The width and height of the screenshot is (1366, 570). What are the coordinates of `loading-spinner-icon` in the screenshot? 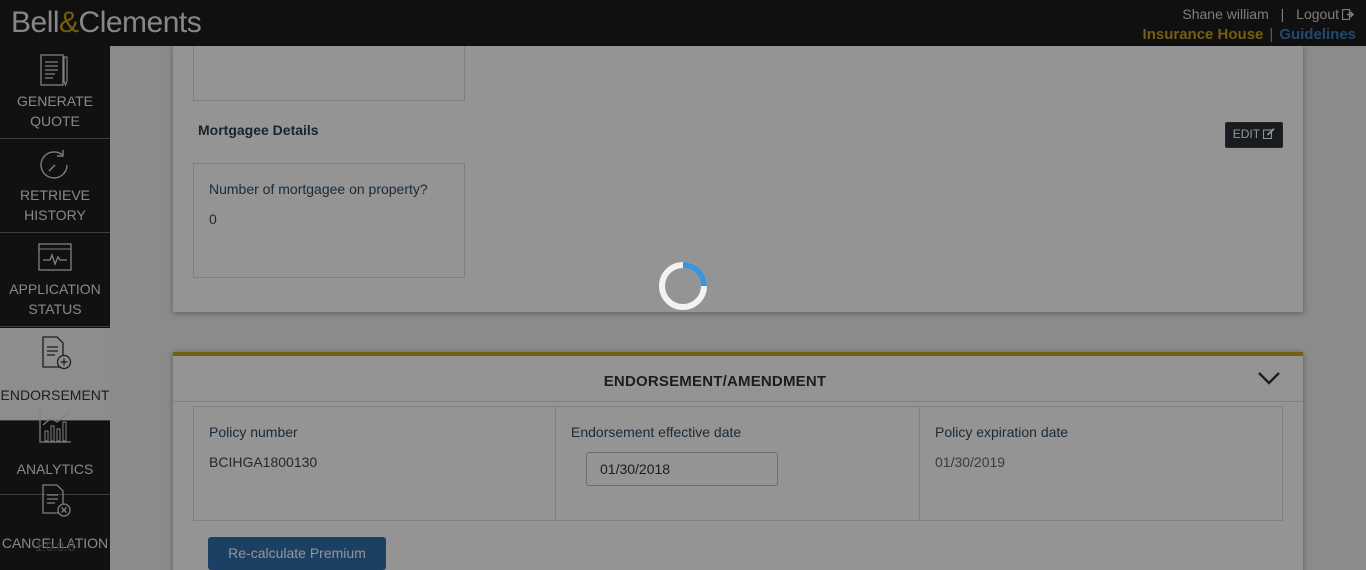 It's located at (683, 286).